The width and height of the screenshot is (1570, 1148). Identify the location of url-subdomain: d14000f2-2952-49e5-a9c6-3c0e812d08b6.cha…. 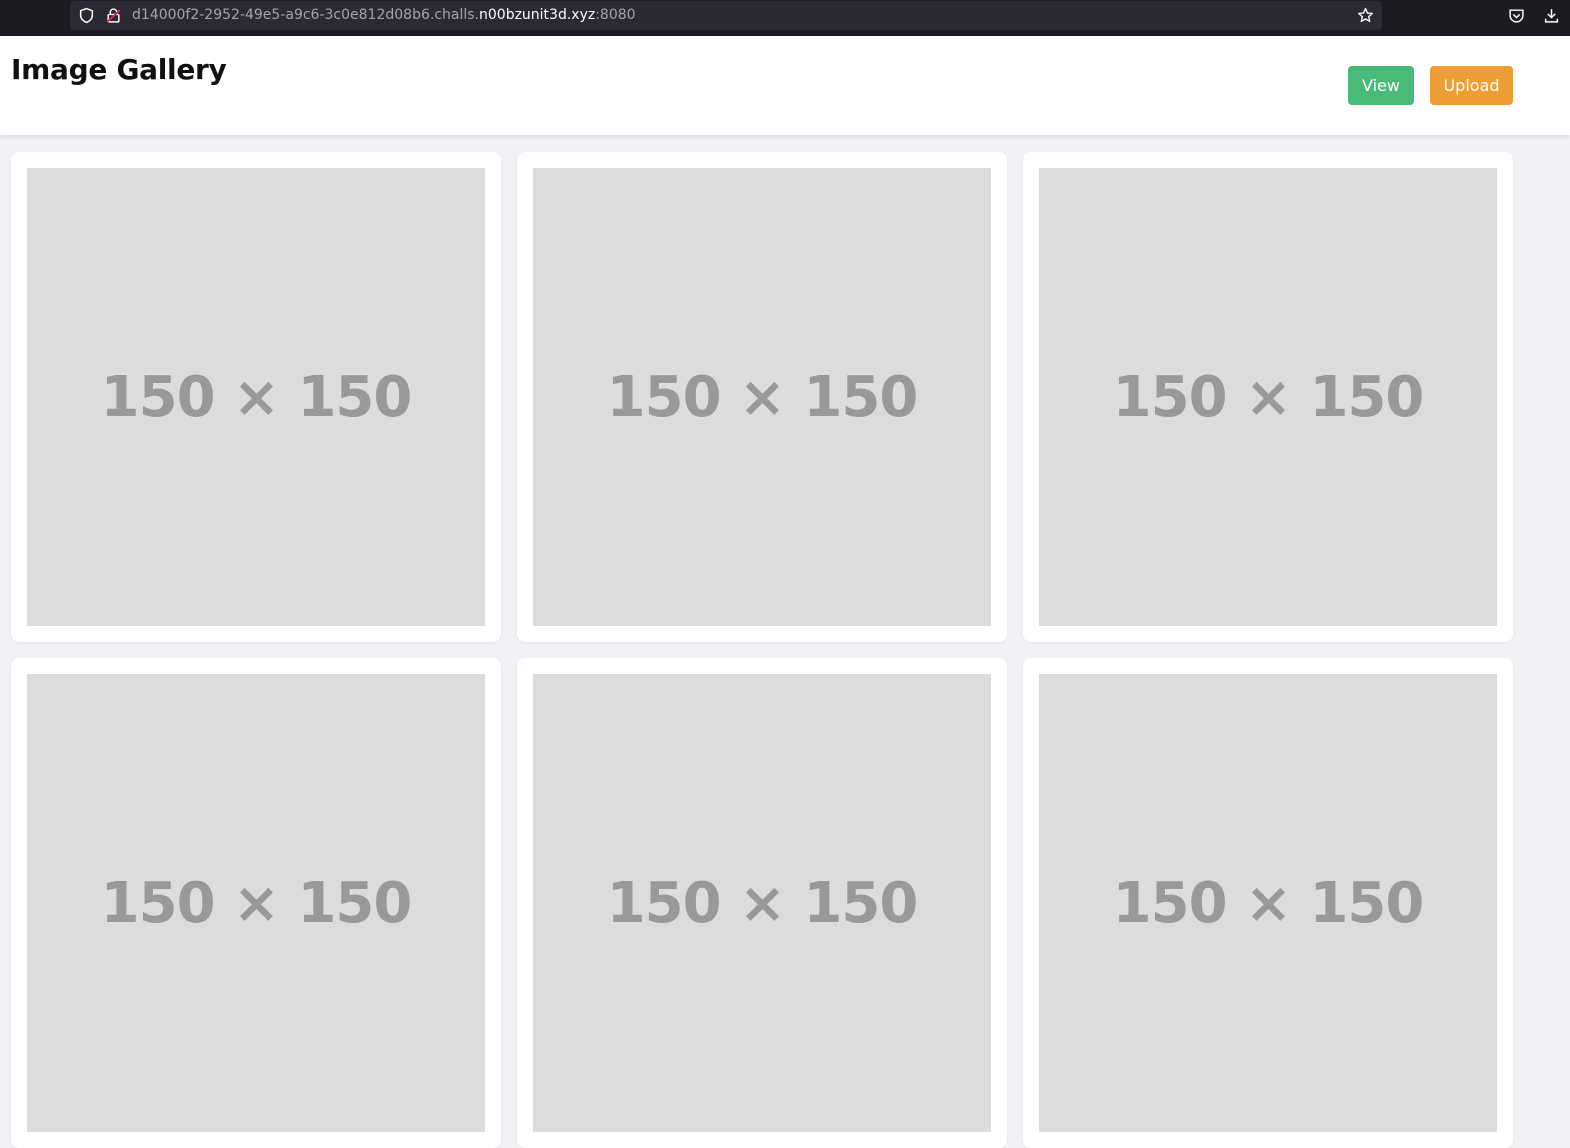
(305, 15).